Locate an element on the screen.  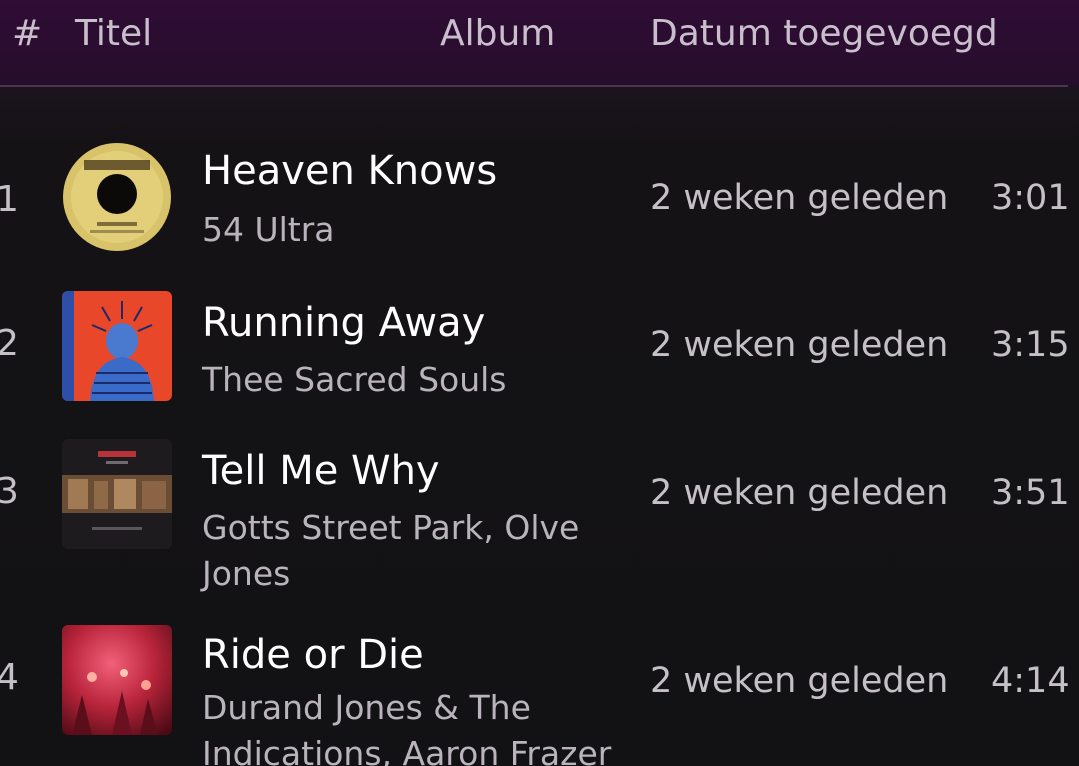
column-header-number: # is located at coordinates (27, 34).